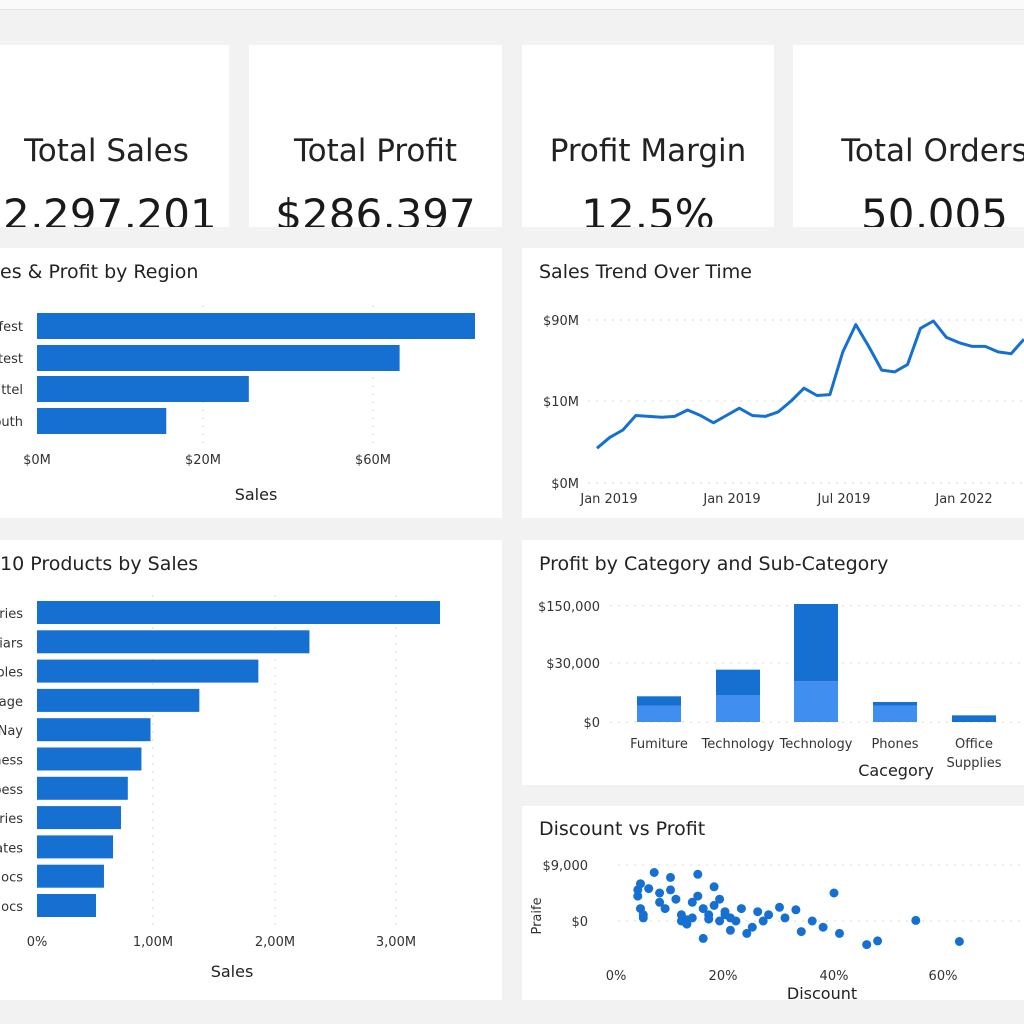  Describe the element at coordinates (659, 744) in the screenshot. I see `category-label: Fumiture` at that location.